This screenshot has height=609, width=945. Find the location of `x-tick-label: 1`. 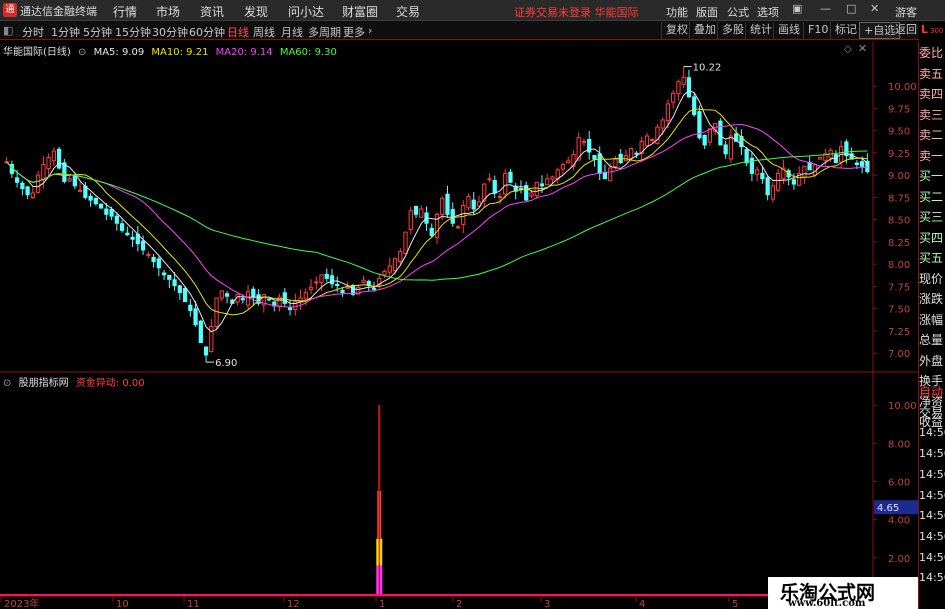

x-tick-label: 1 is located at coordinates (382, 604).